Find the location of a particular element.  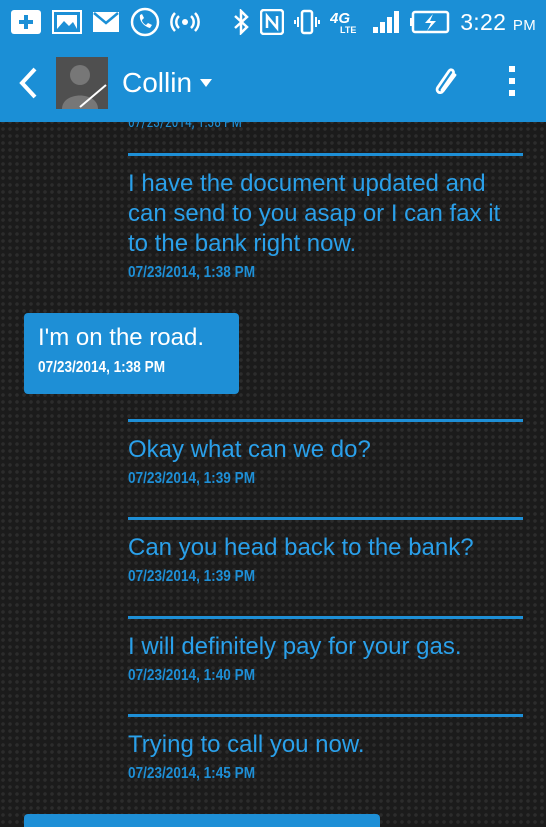

signal-icon is located at coordinates (386, 22).